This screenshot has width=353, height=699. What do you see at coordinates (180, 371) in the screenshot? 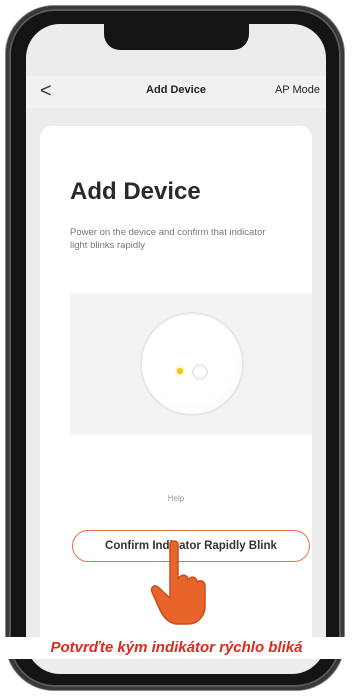
I see `indicator-light-icon` at bounding box center [180, 371].